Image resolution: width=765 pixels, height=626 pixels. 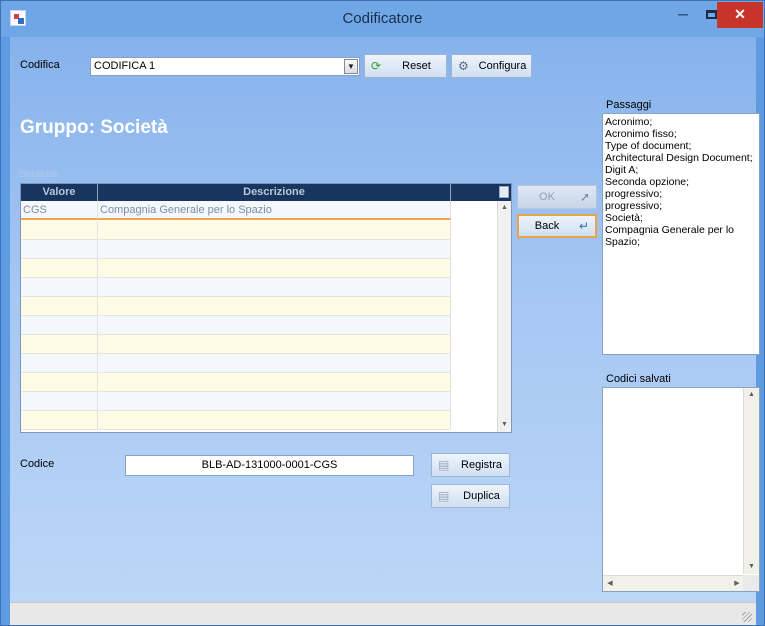 I want to click on cell-descrizione: Compagnia Generale per lo Spazio, so click(x=274, y=210).